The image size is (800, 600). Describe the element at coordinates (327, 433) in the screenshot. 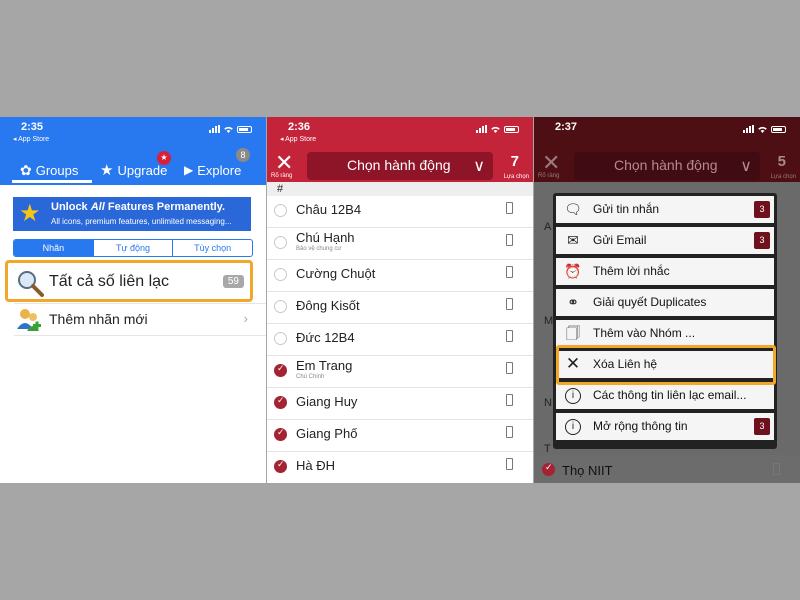

I see `contact-name: Giang Phố` at that location.